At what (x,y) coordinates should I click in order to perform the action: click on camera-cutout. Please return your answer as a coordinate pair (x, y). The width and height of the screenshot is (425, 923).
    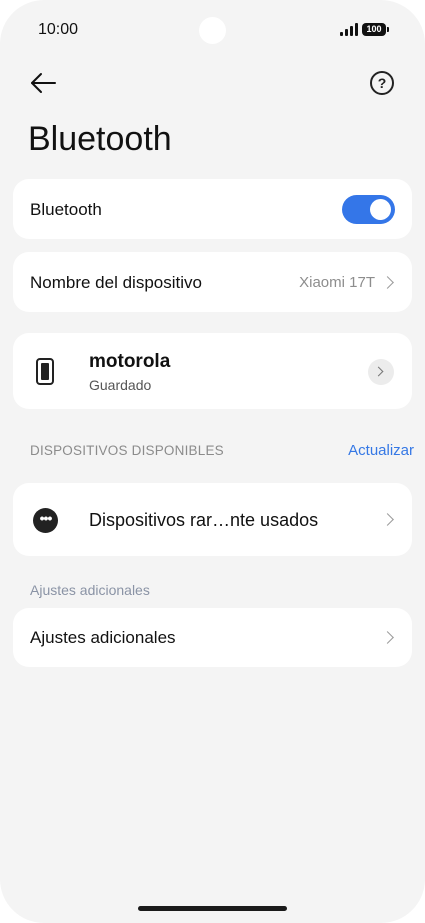
    Looking at the image, I should click on (212, 30).